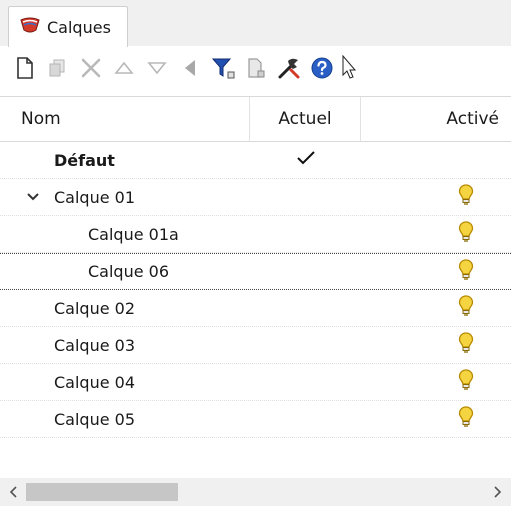 The image size is (511, 506). Describe the element at coordinates (125, 119) in the screenshot. I see `column-header-name: Nom` at that location.